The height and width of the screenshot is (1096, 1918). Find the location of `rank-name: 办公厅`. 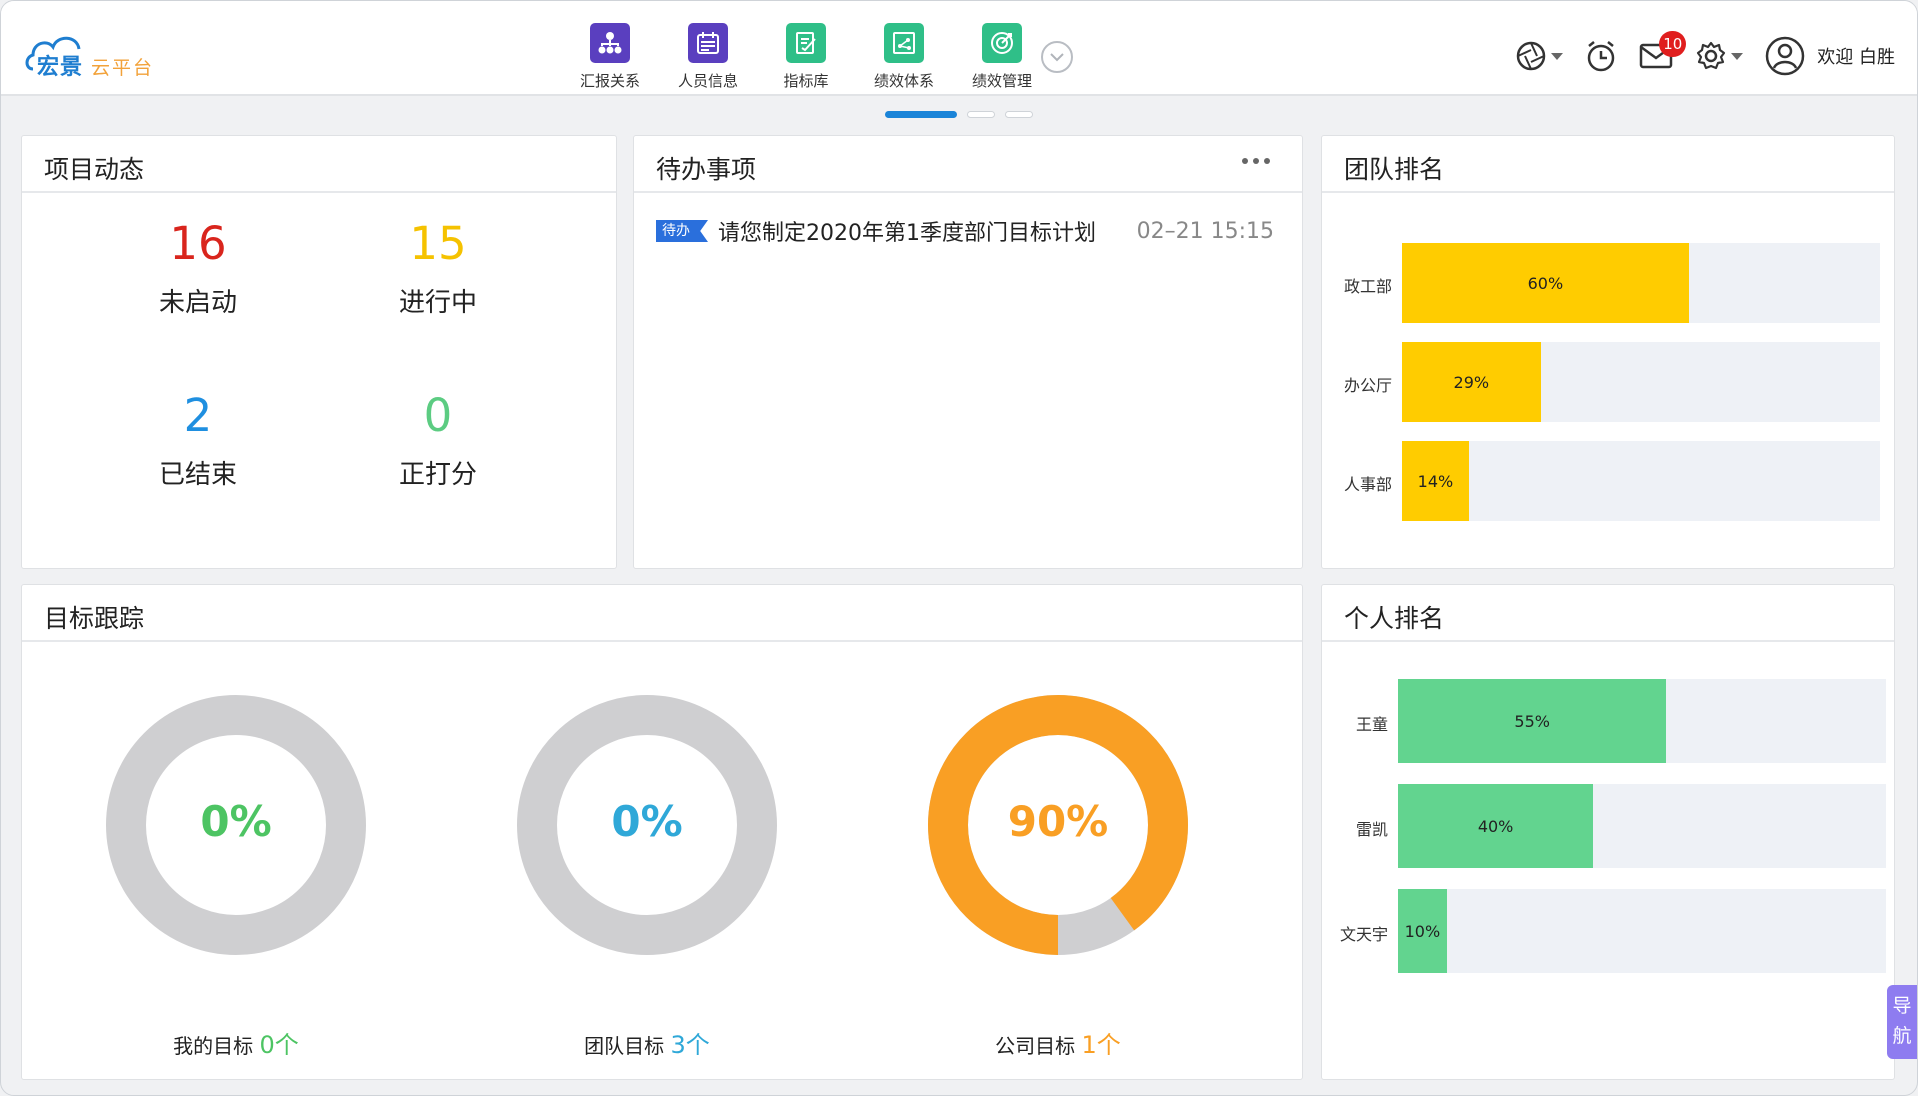

rank-name: 办公厅 is located at coordinates (1367, 385).